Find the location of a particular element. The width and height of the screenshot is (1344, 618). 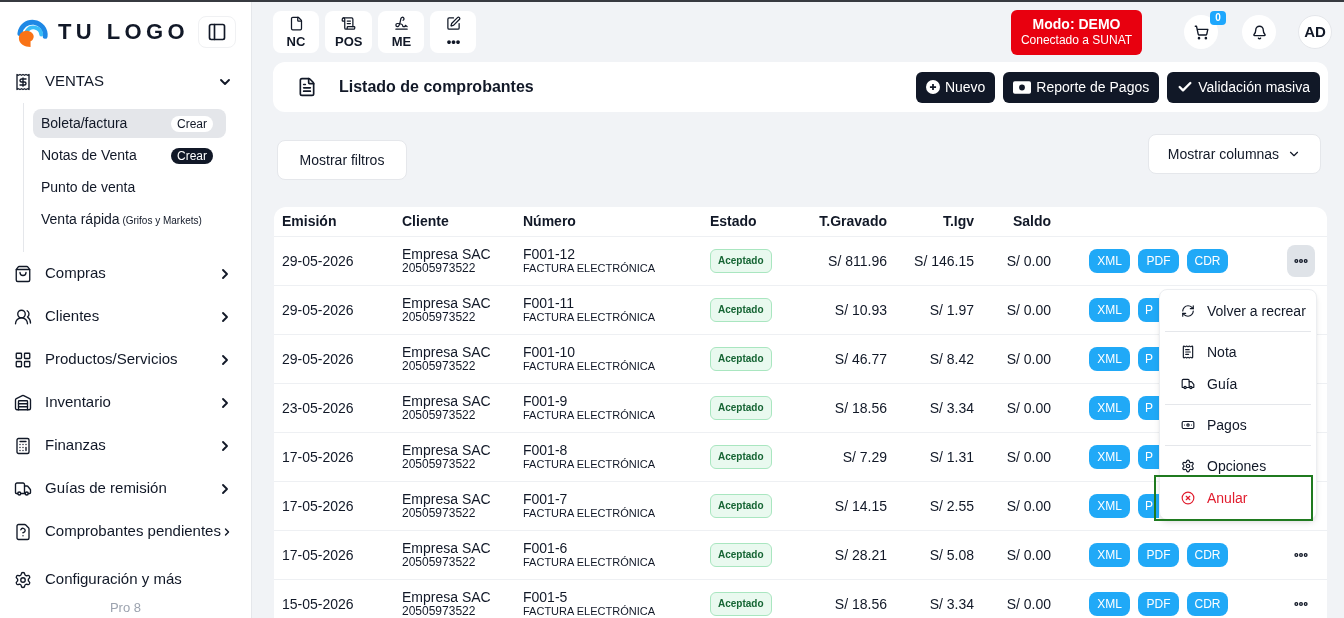

shortcut-button: POS is located at coordinates (349, 32).